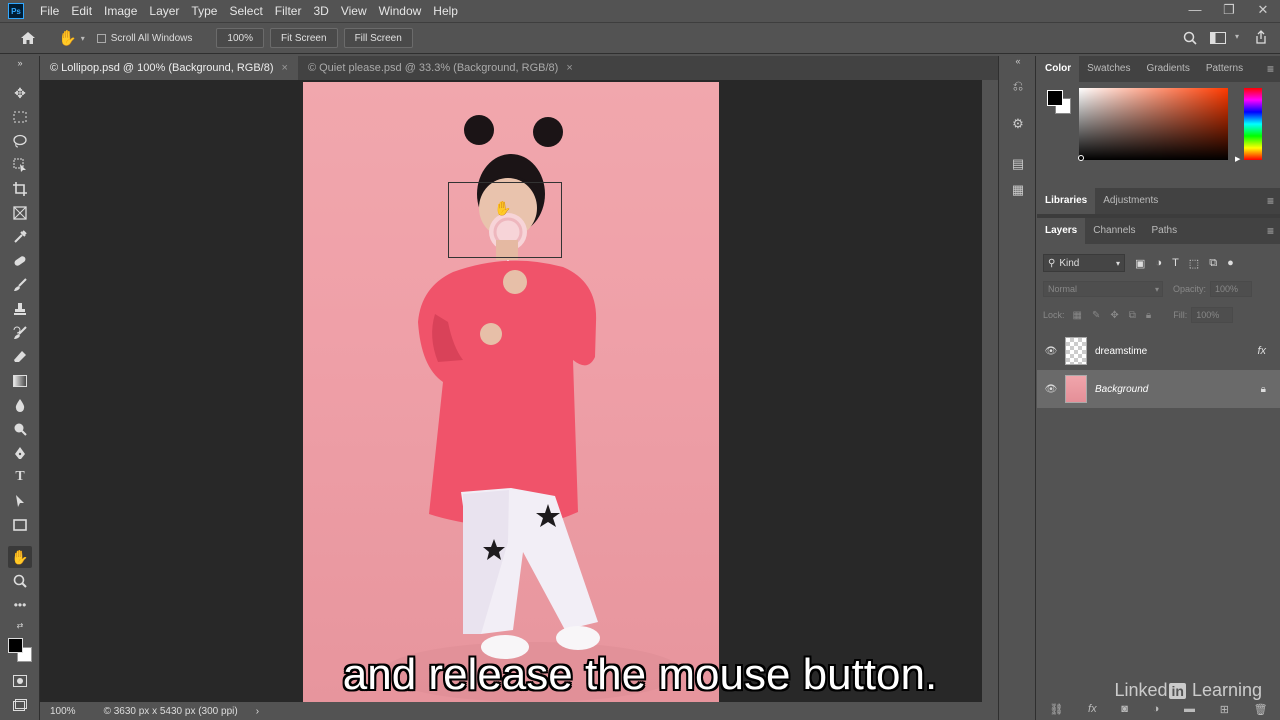 This screenshot has height=720, width=1280. Describe the element at coordinates (20, 453) in the screenshot. I see `pen-tool-icon` at that location.